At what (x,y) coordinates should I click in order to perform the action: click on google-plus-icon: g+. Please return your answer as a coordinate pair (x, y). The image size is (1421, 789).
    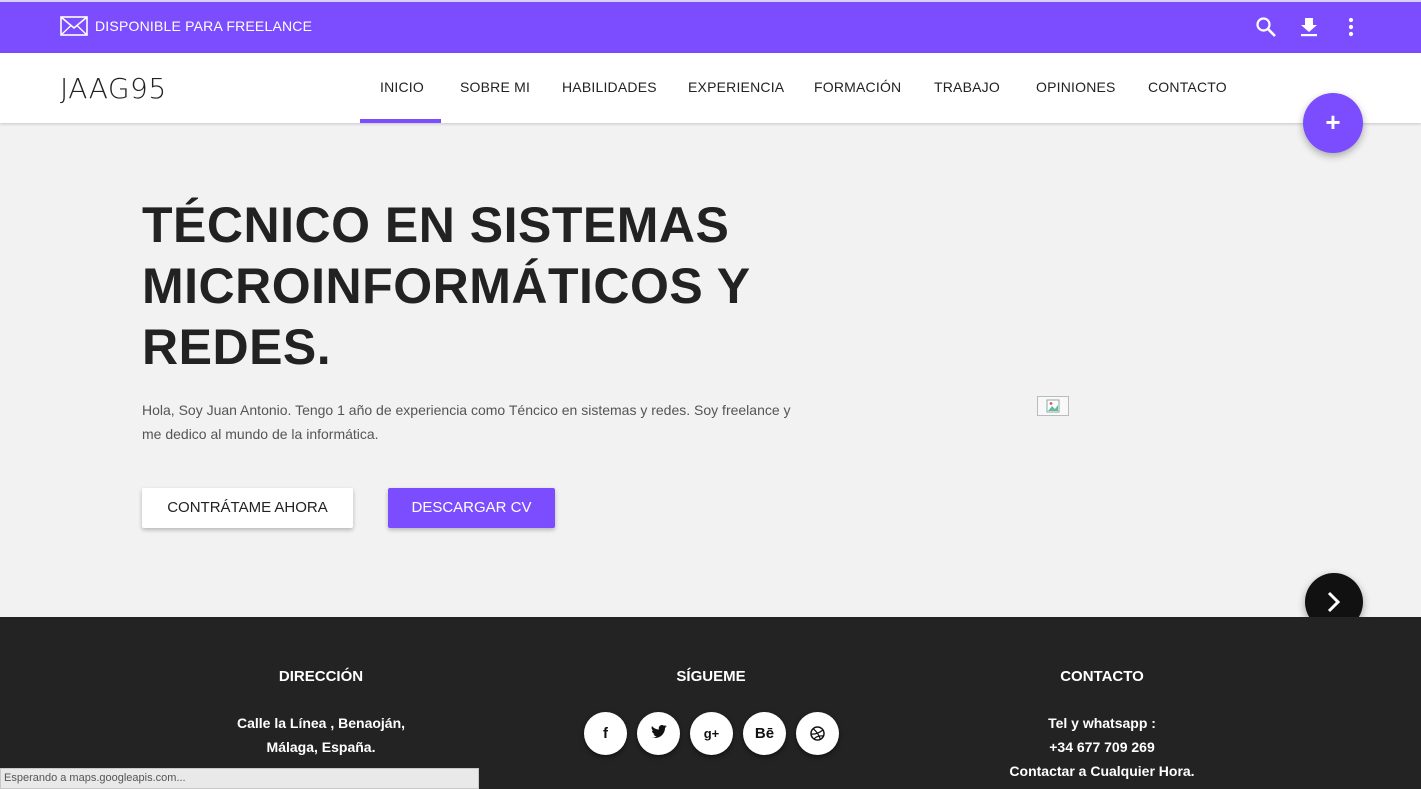
    Looking at the image, I should click on (711, 733).